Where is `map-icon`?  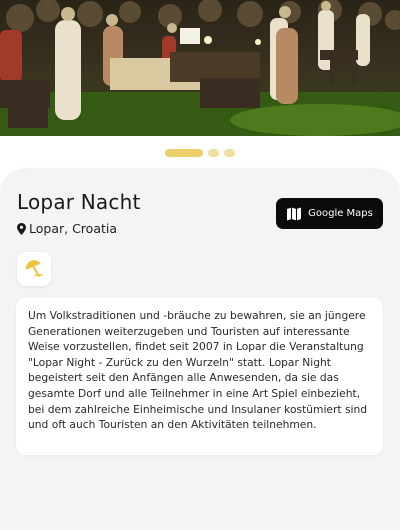
map-icon is located at coordinates (294, 213).